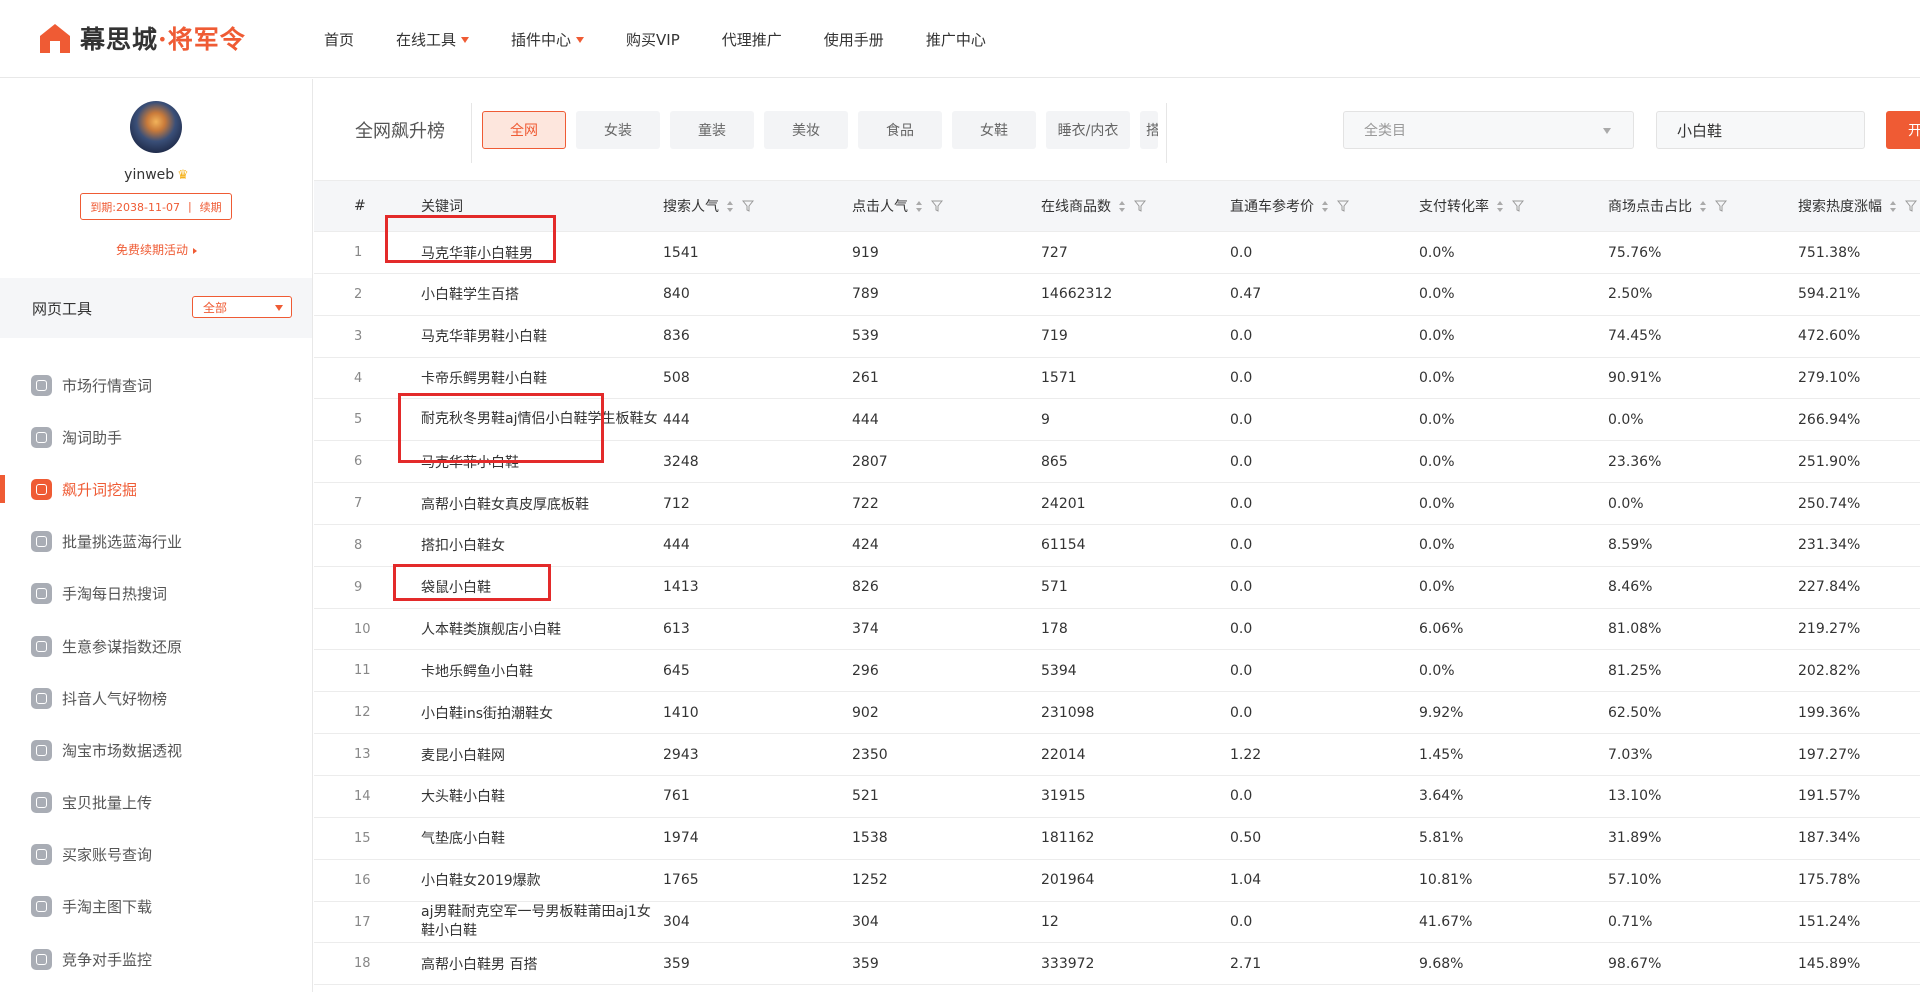 The height and width of the screenshot is (992, 1920). I want to click on table-cell: 594.21%, so click(1829, 294).